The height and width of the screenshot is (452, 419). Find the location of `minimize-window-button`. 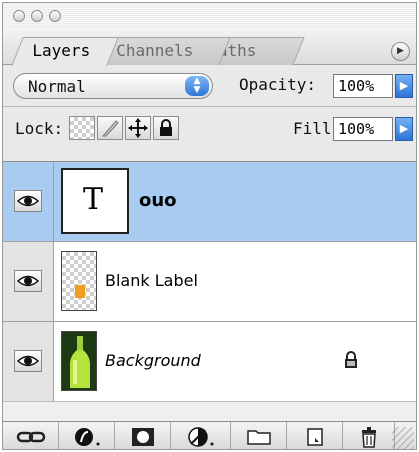

minimize-window-button is located at coordinates (37, 16).